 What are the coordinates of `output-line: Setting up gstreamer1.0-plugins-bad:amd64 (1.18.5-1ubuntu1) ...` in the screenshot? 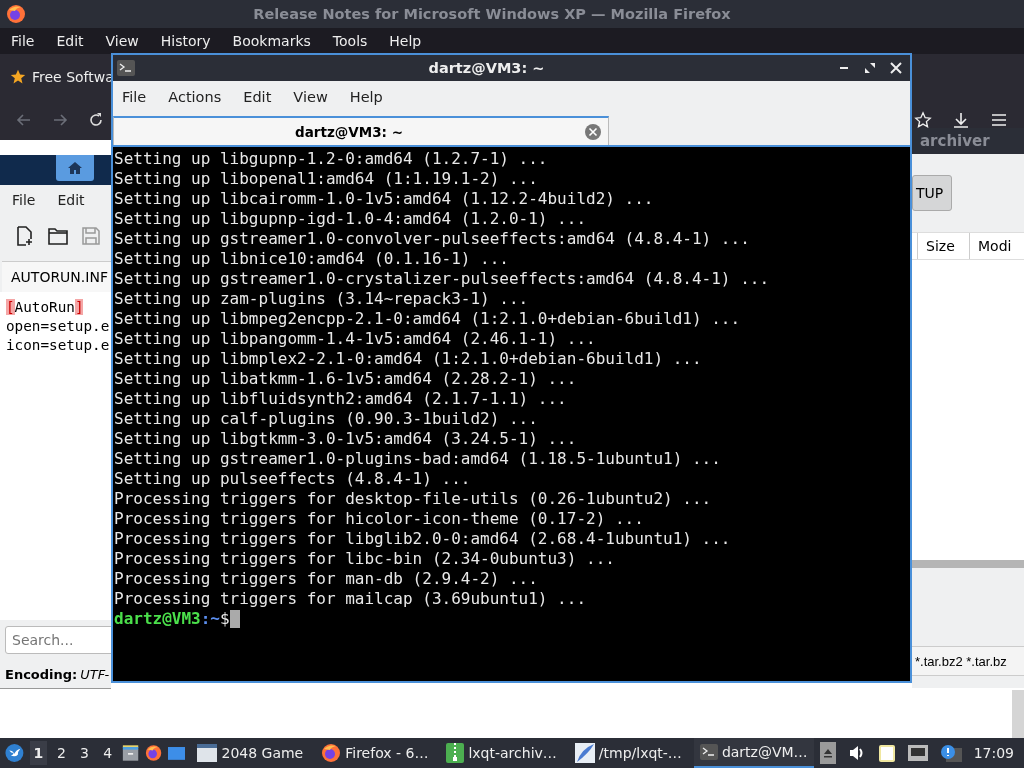 It's located at (418, 459).